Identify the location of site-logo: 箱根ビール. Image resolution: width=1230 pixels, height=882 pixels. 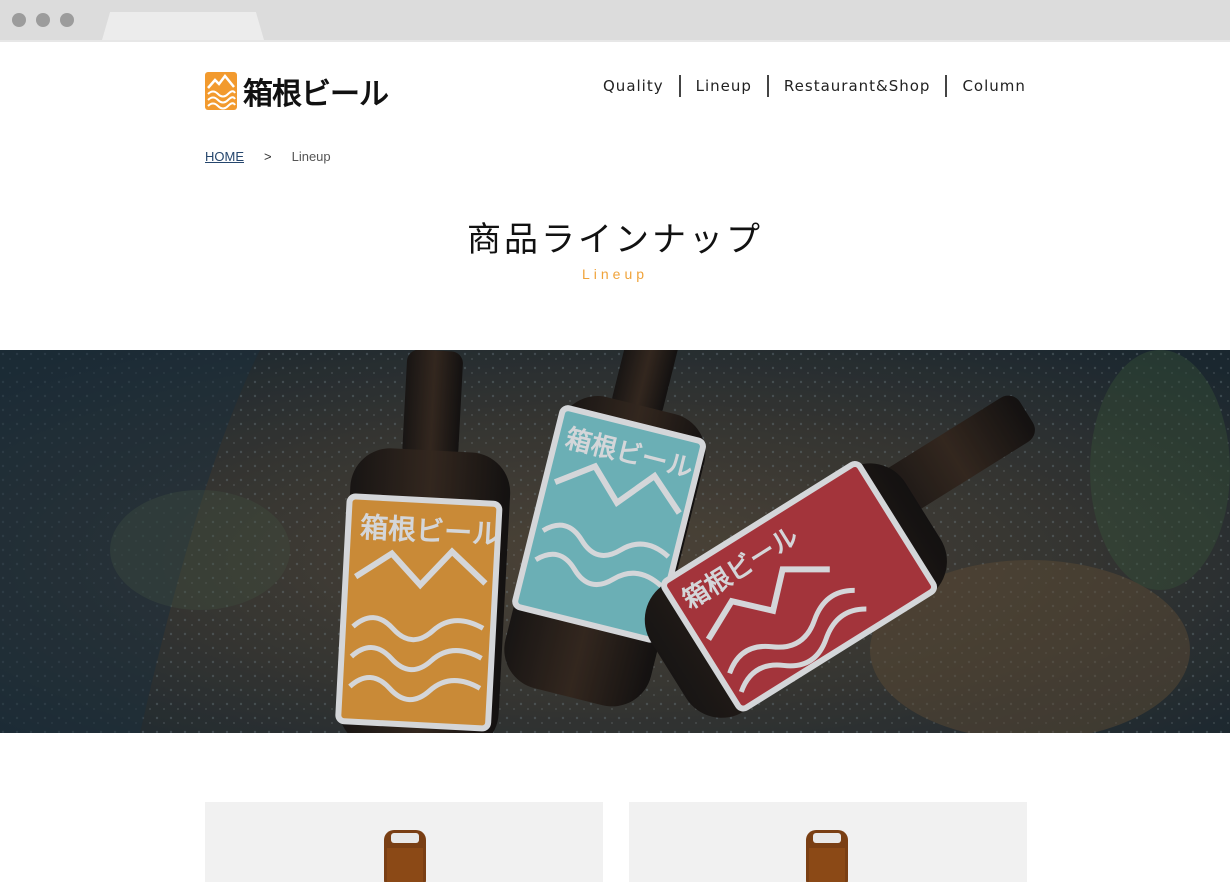
(297, 91).